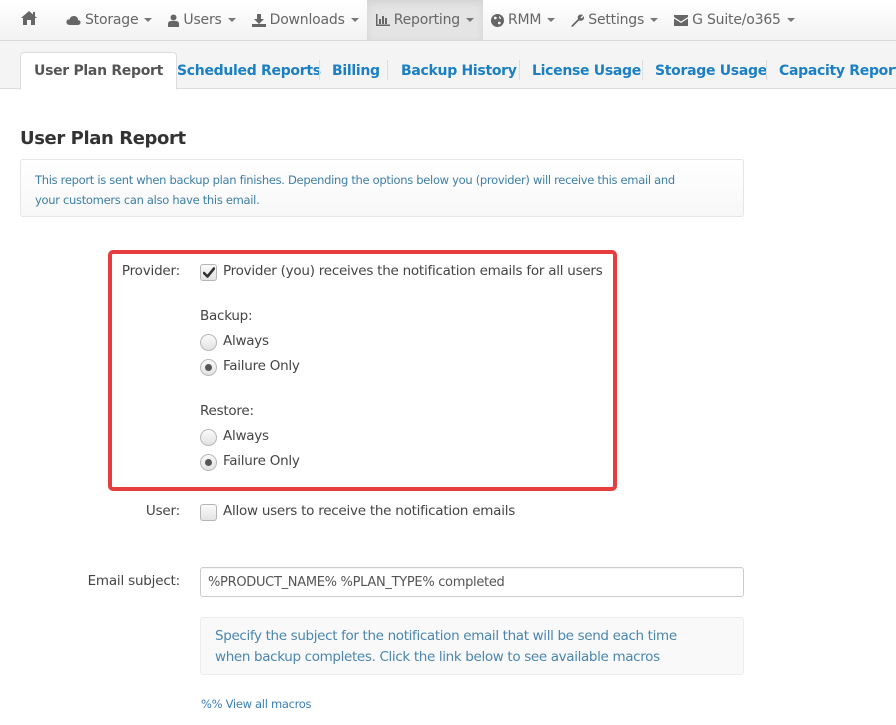 Image resolution: width=896 pixels, height=725 pixels. I want to click on restore-failure-only-radio, so click(208, 462).